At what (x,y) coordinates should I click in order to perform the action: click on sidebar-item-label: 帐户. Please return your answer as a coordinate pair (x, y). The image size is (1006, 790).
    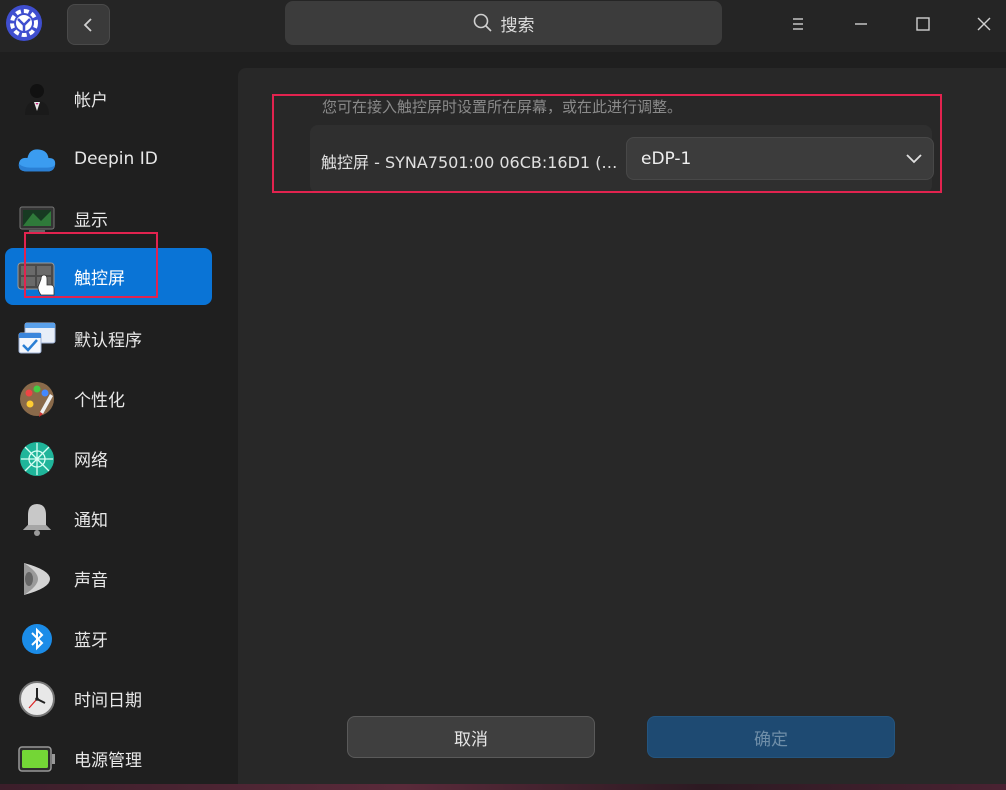
    Looking at the image, I should click on (91, 101).